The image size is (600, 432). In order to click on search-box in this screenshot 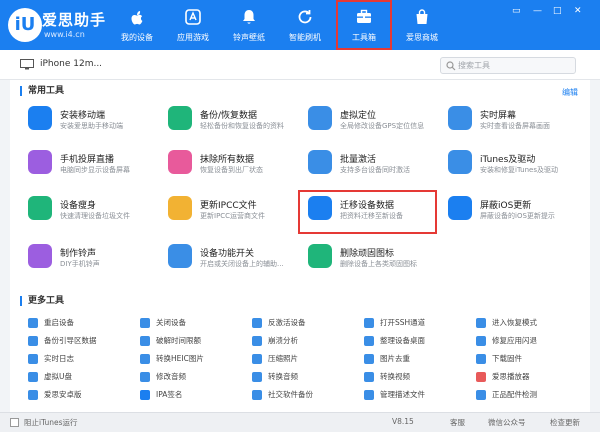, I will do `click(508, 65)`.